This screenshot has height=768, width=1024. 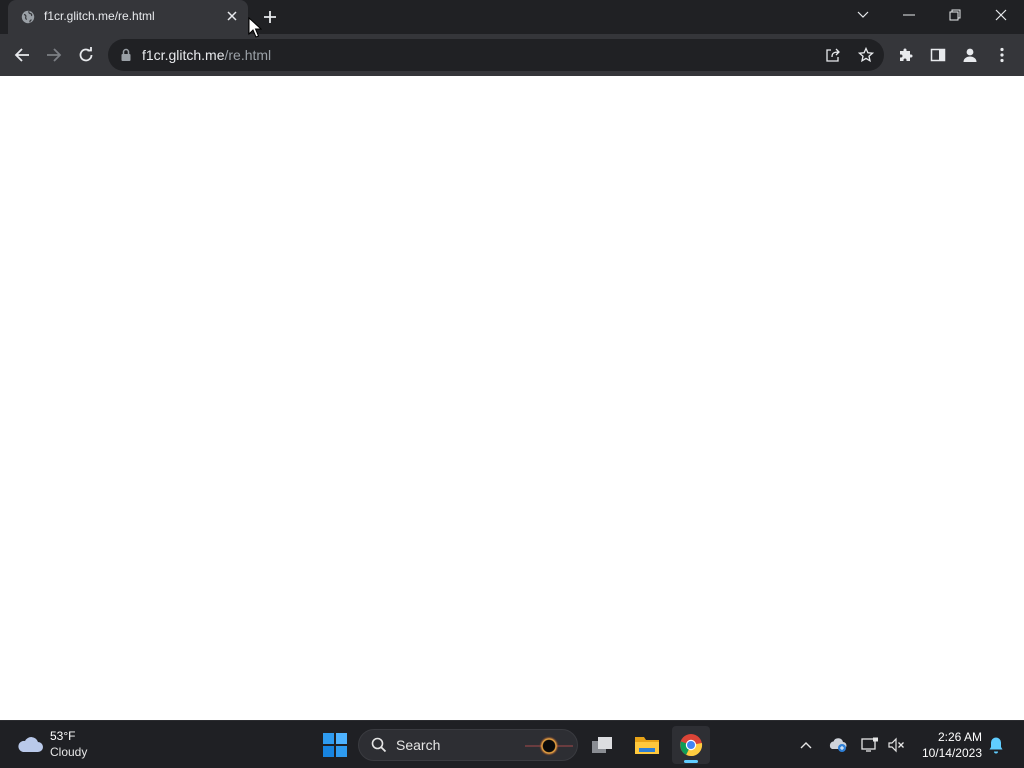 I want to click on restore-button, so click(x=955, y=15).